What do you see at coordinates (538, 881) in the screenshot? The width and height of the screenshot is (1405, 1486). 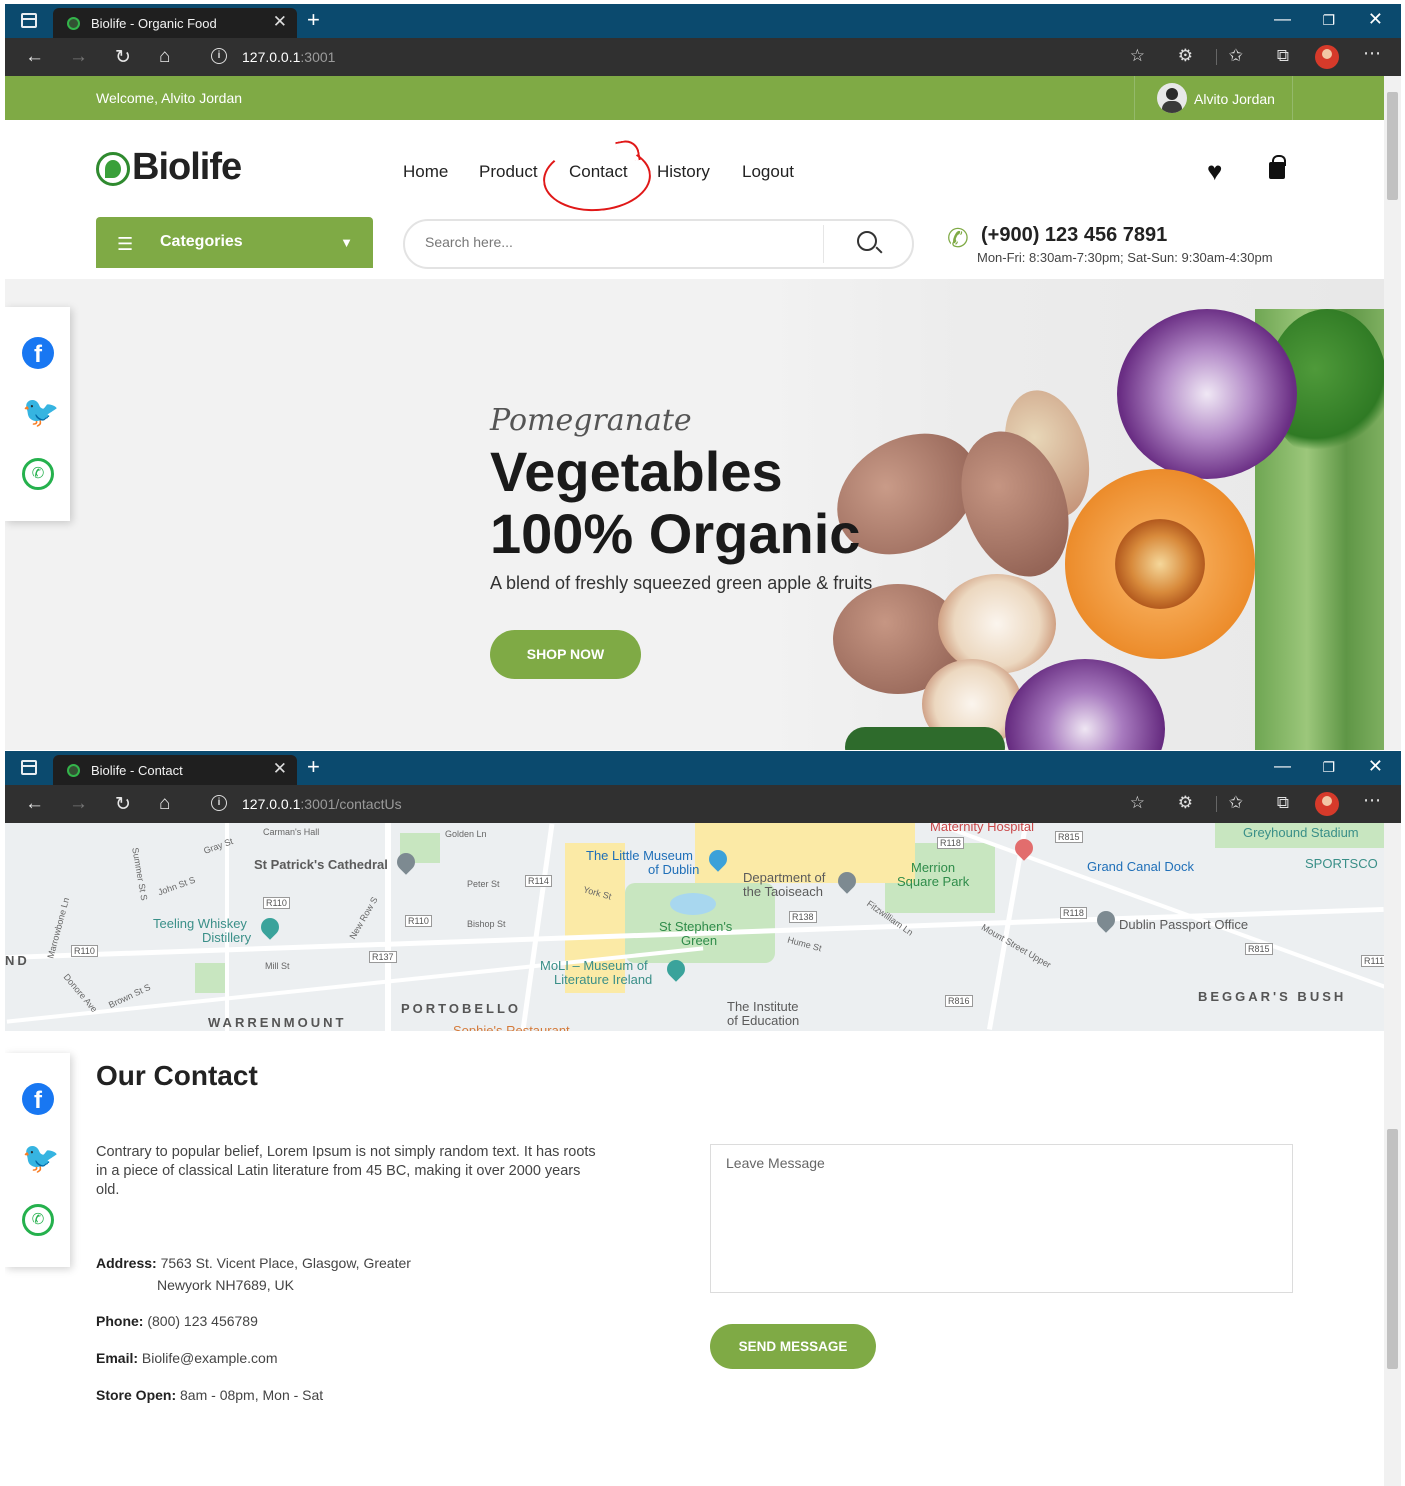 I see `road-shield: R114` at bounding box center [538, 881].